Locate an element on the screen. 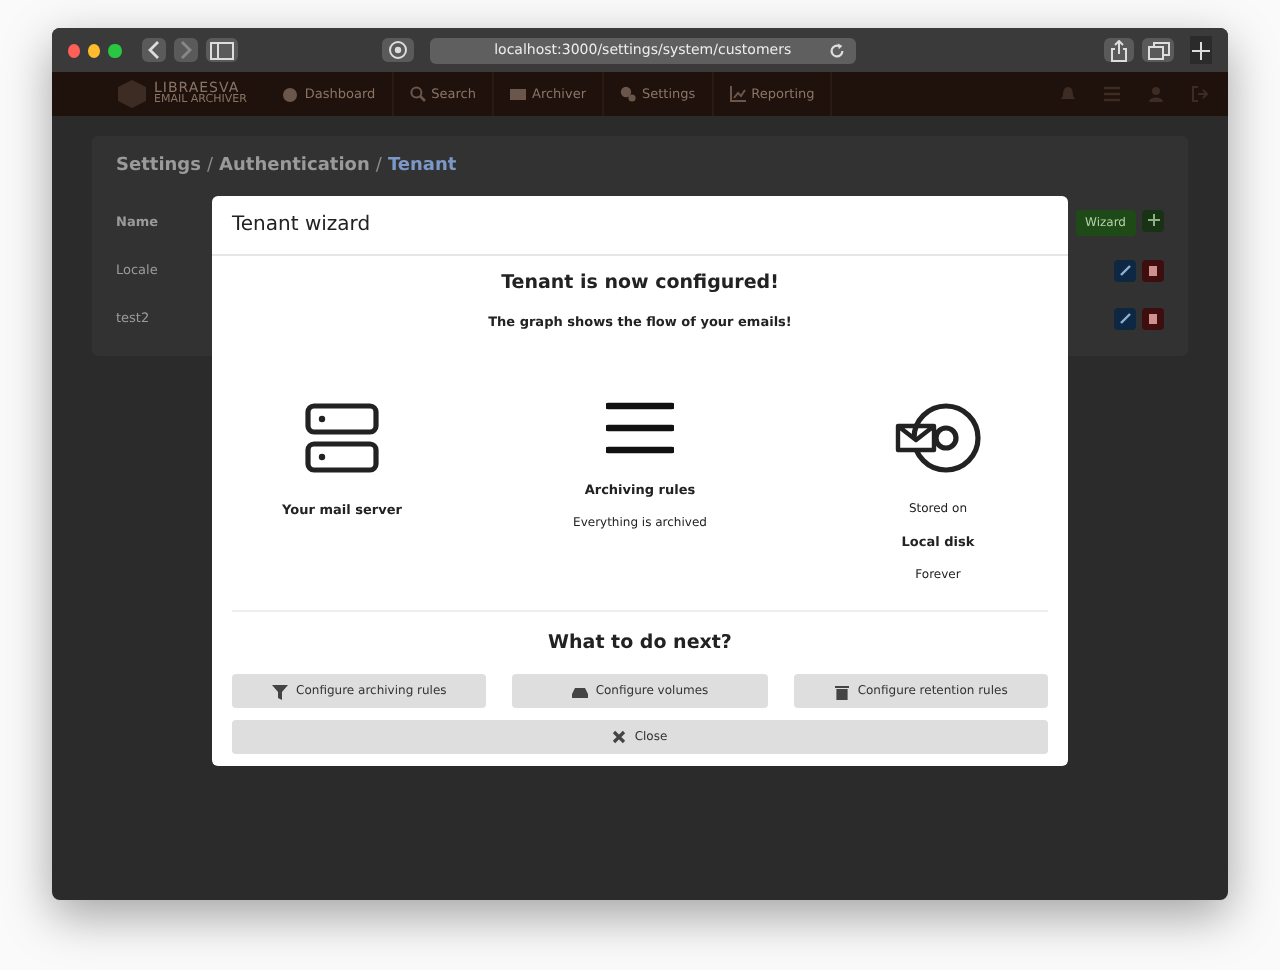 This screenshot has height=970, width=1280. tabs-button is located at coordinates (1158, 50).